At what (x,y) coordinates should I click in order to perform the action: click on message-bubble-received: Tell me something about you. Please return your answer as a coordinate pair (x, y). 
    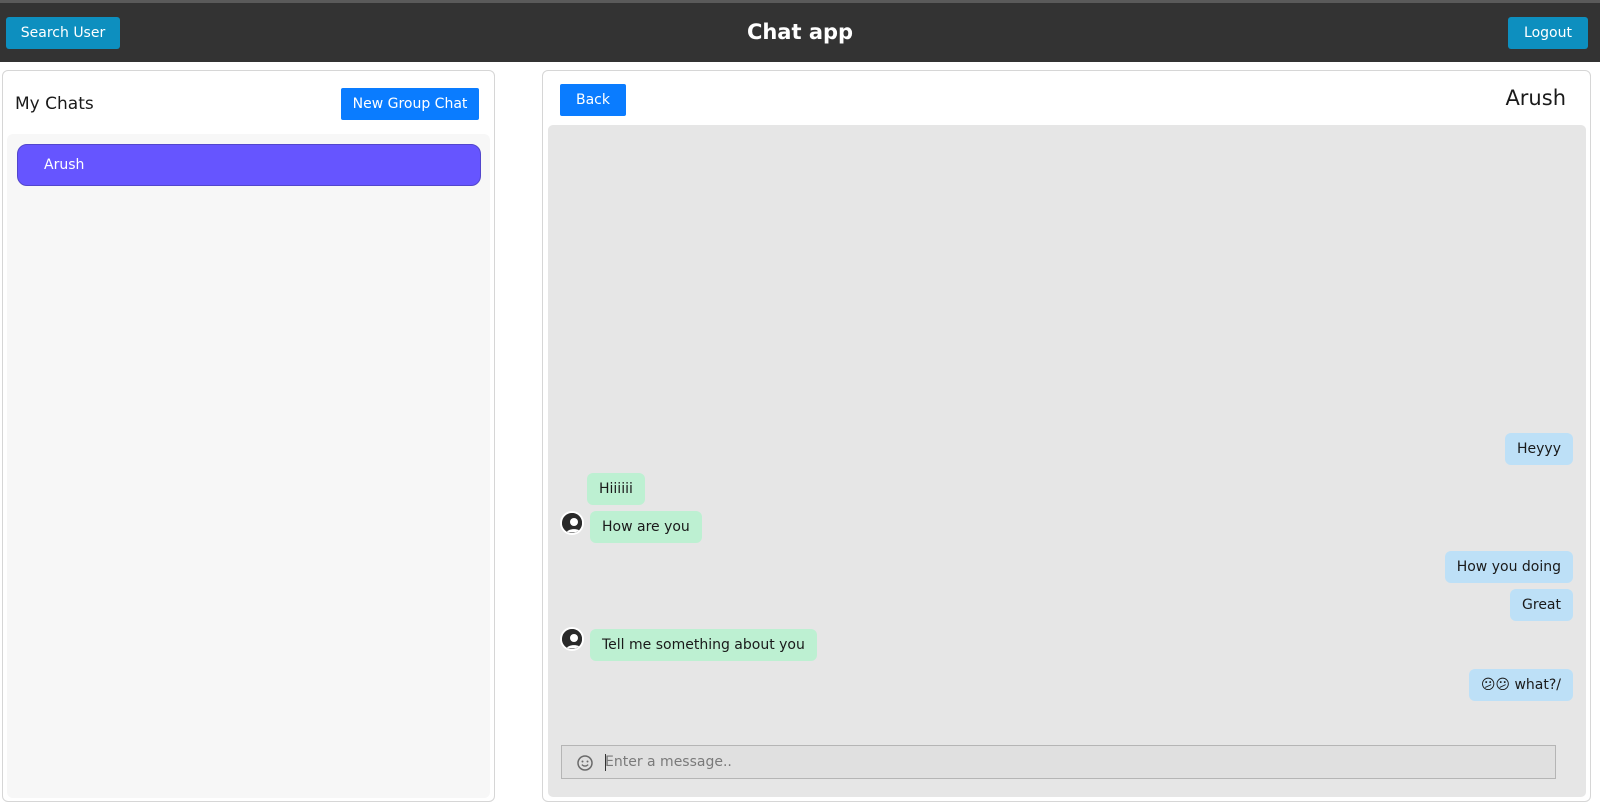
    Looking at the image, I should click on (703, 645).